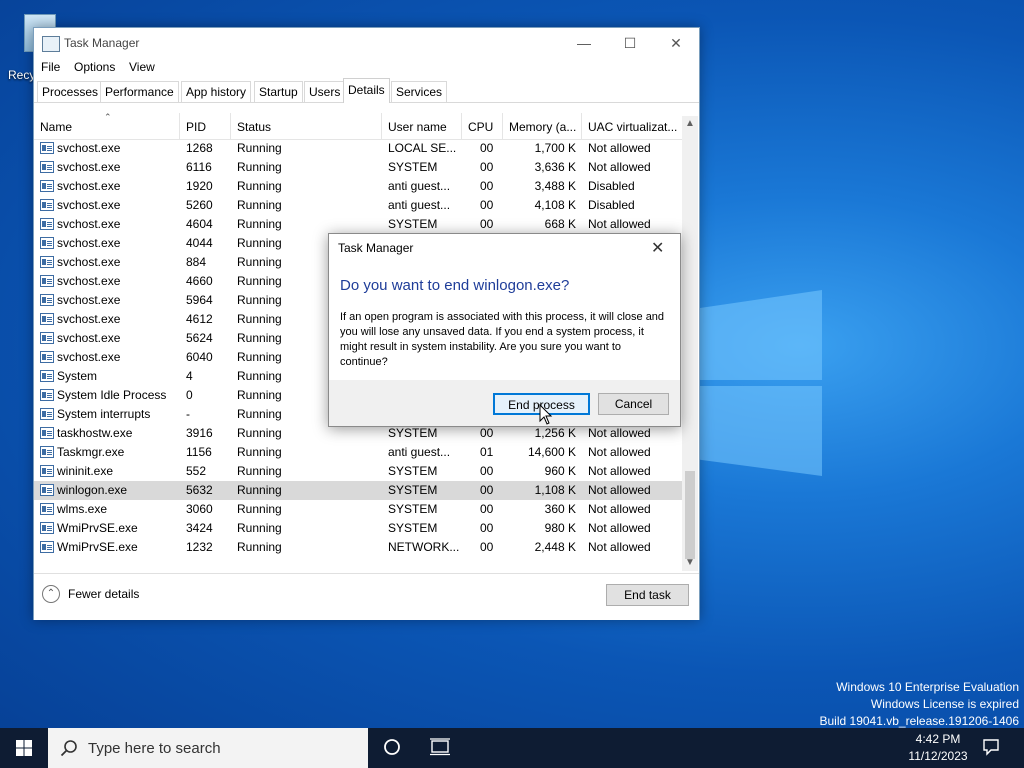 The width and height of the screenshot is (1024, 768). What do you see at coordinates (555, 205) in the screenshot?
I see `process-memory: 4,108 K` at bounding box center [555, 205].